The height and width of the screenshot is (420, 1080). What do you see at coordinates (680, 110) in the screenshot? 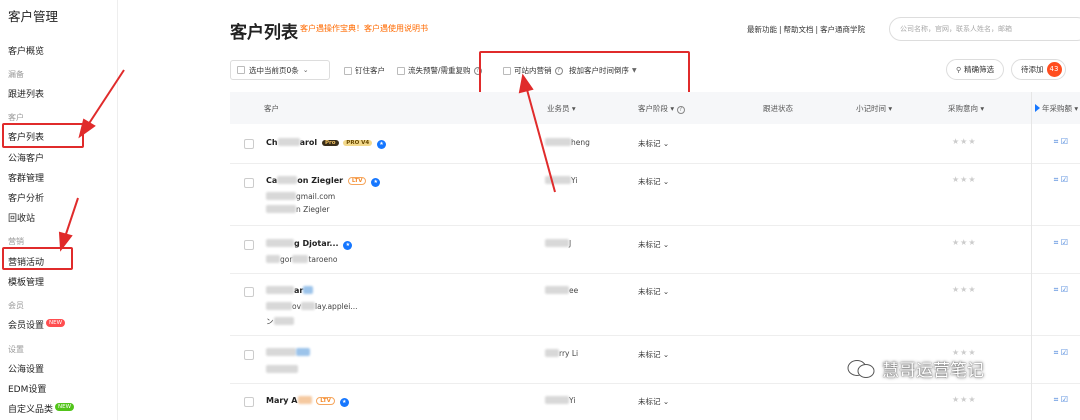
I see `help-icon: ?` at bounding box center [680, 110].